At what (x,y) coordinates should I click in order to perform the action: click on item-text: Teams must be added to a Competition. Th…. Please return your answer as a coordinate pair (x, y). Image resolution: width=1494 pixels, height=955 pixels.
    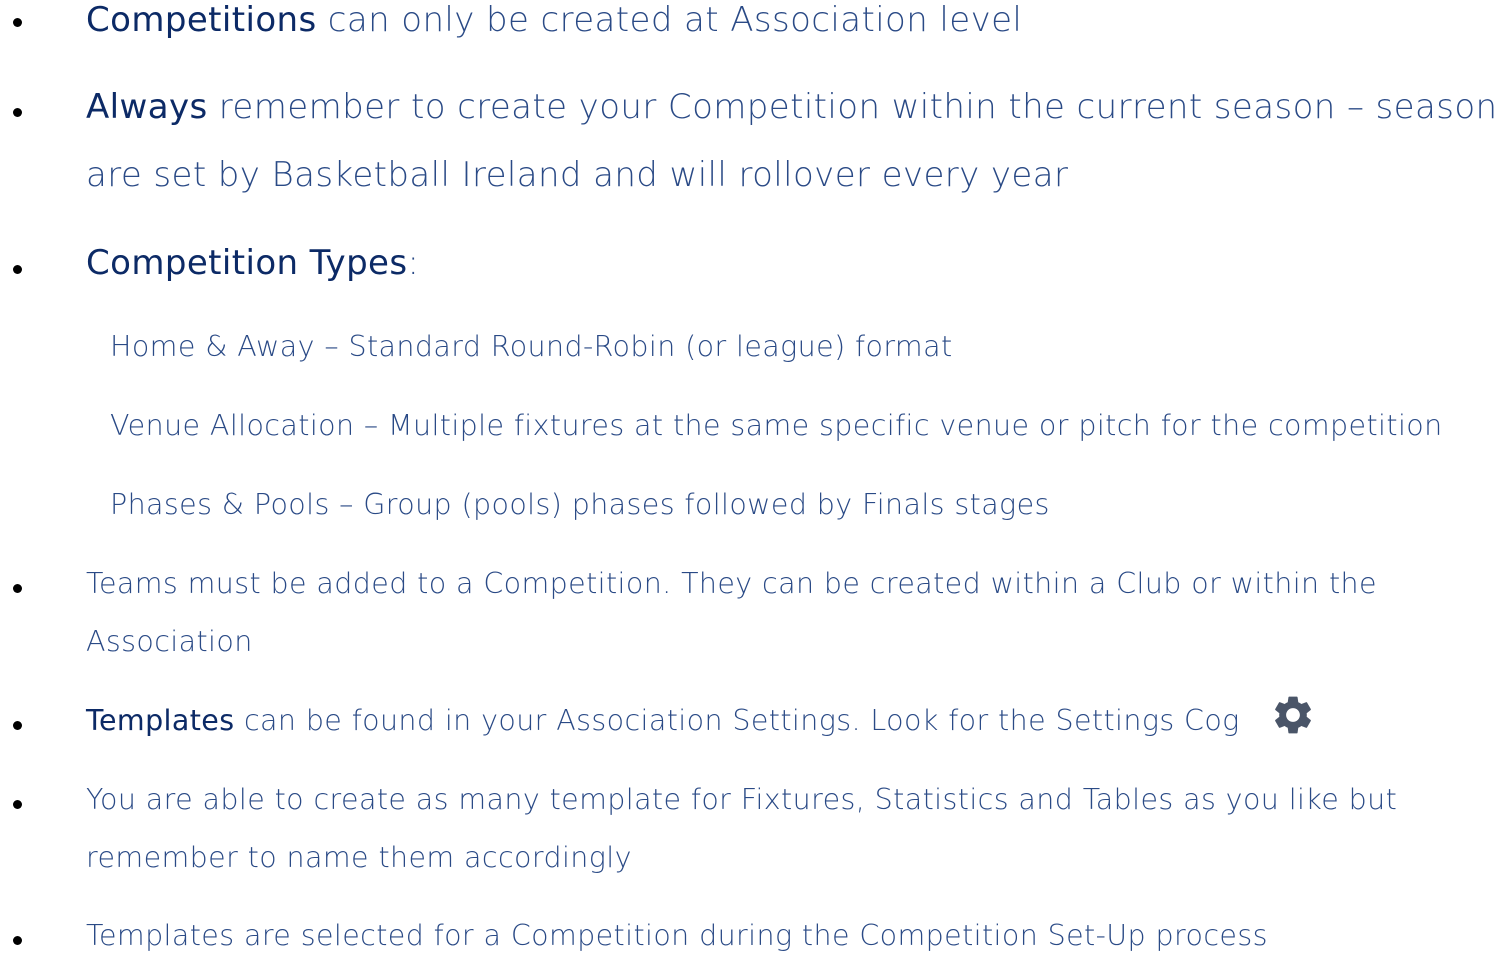
    Looking at the image, I should click on (731, 583).